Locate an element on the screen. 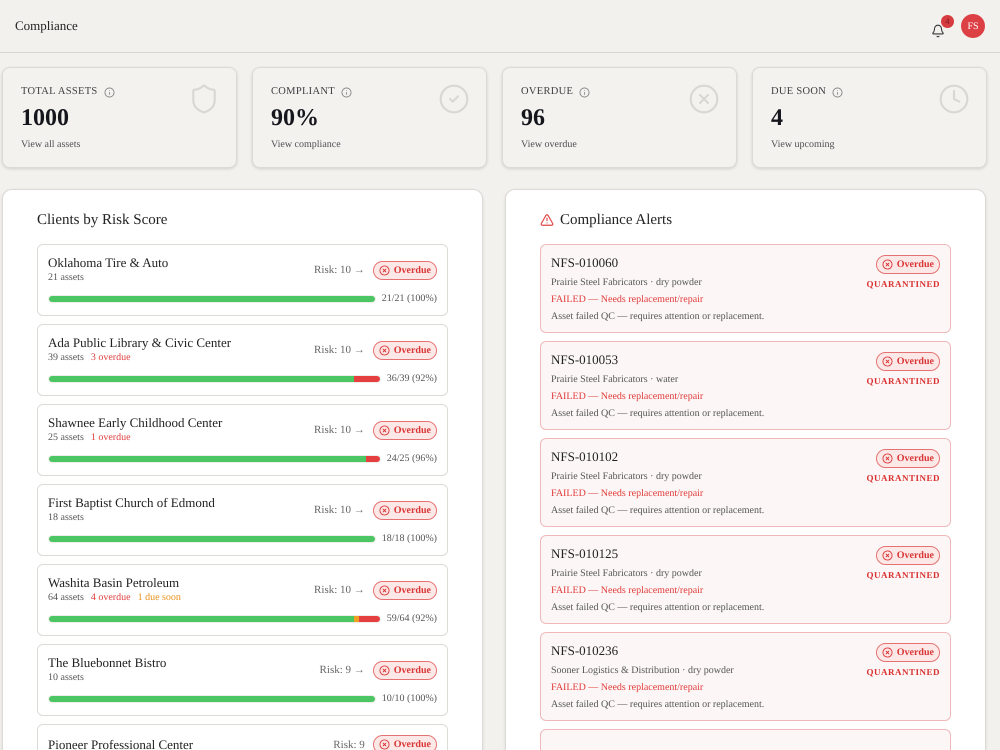 The height and width of the screenshot is (750, 1000). overdue-count: 4 overdue is located at coordinates (110, 598).